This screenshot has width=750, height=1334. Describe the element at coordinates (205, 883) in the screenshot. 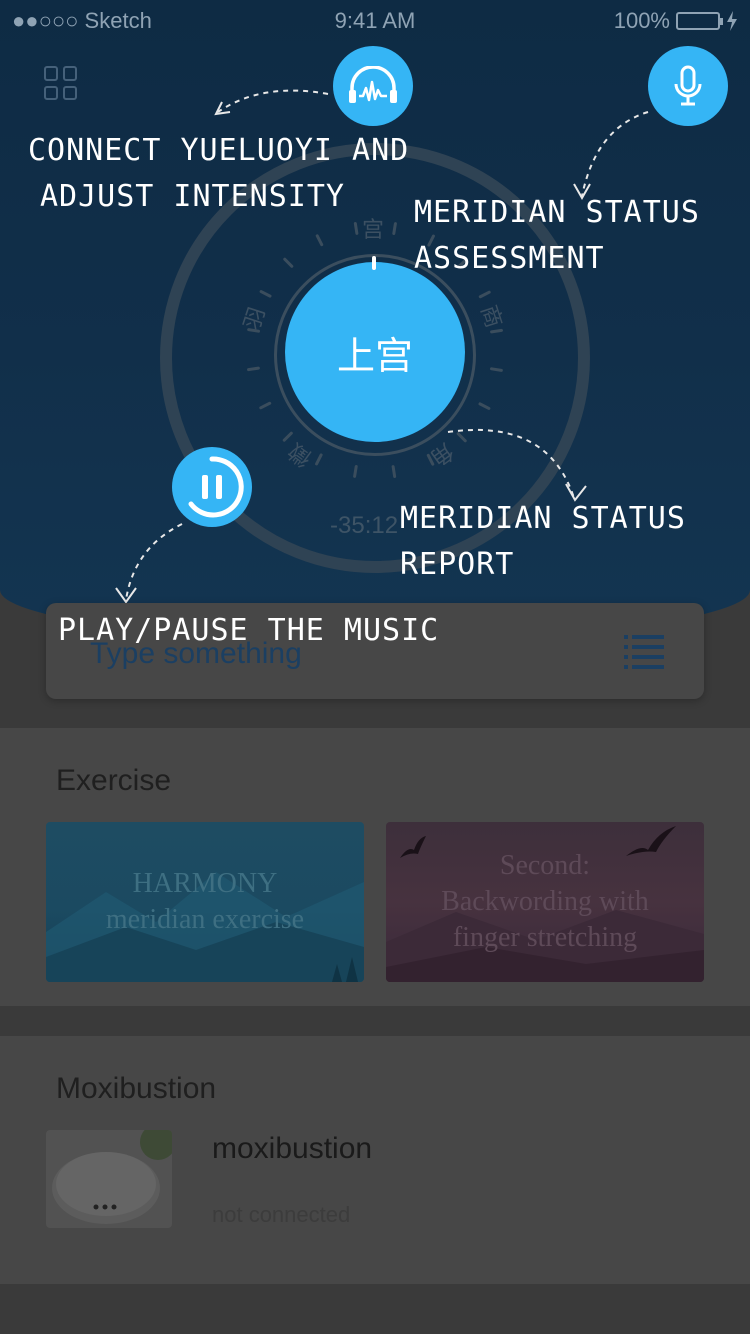

I see `card-harmony-title: HARMONY` at that location.